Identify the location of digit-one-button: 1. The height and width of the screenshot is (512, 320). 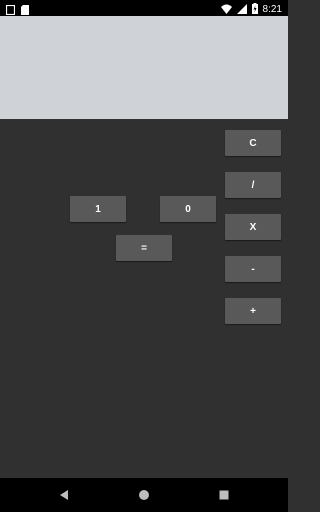
(98, 209).